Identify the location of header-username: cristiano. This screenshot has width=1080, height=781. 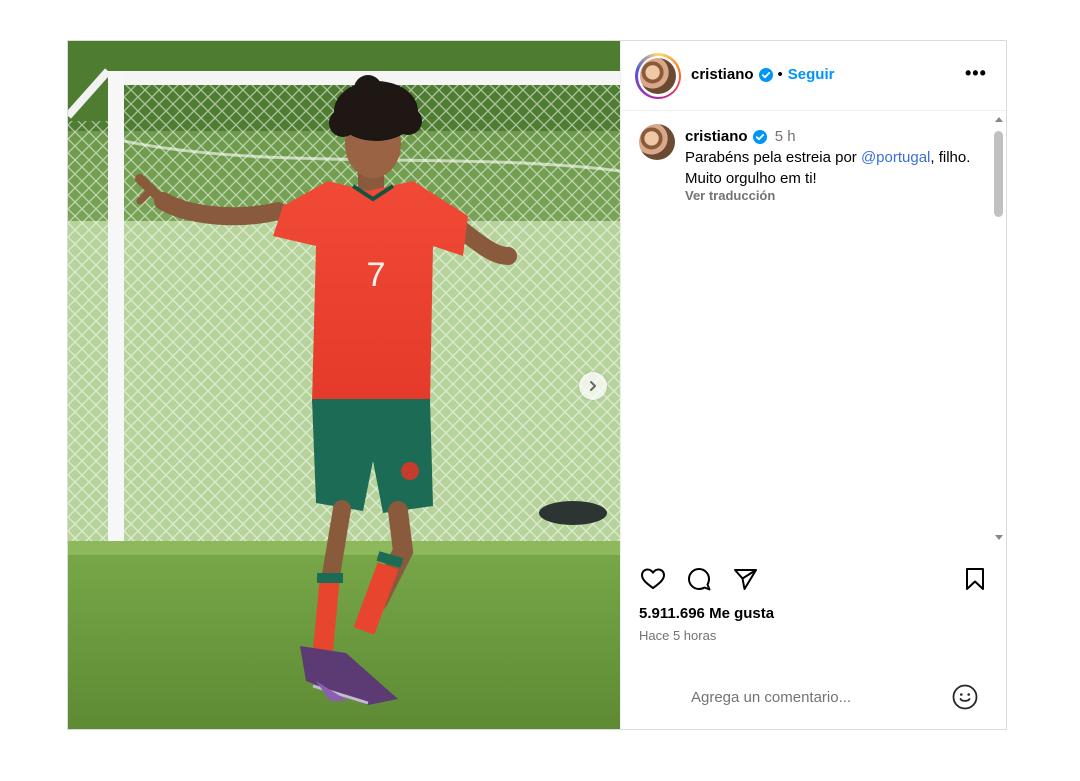
(722, 74).